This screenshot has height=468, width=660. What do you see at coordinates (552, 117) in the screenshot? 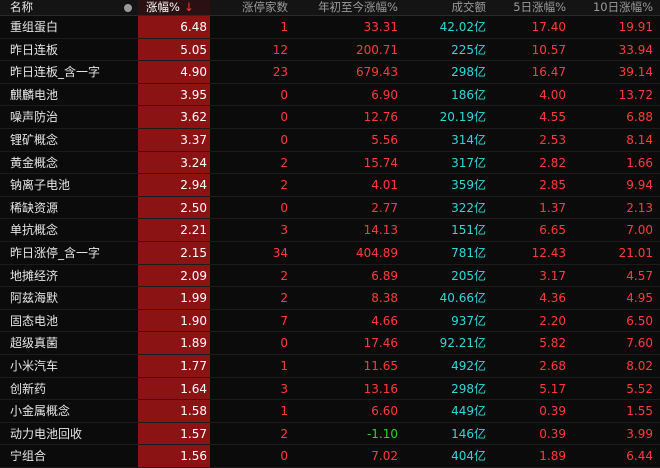
I see `row-5d: 4.55` at bounding box center [552, 117].